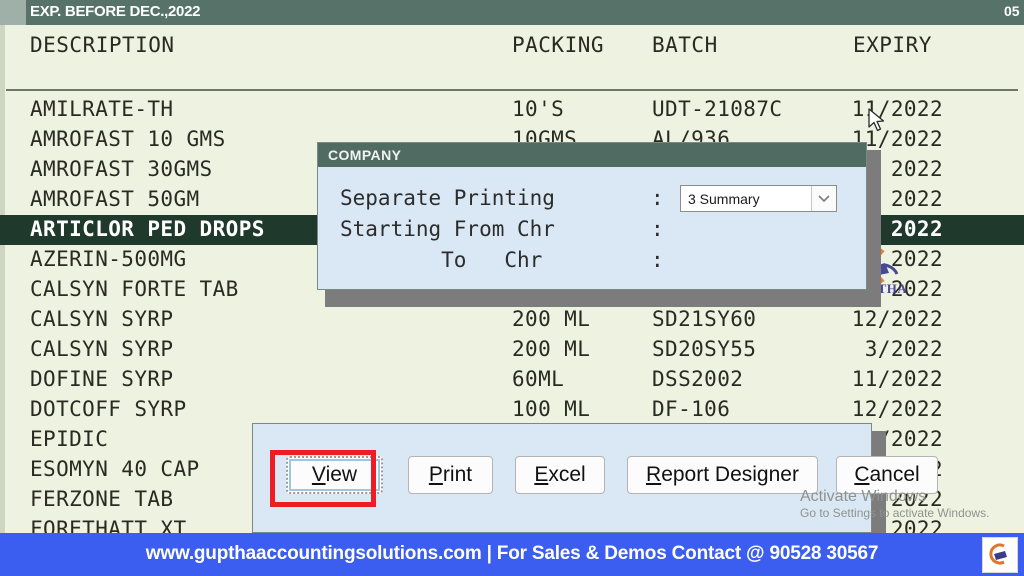  I want to click on cell-batch: DSS2002, so click(698, 379).